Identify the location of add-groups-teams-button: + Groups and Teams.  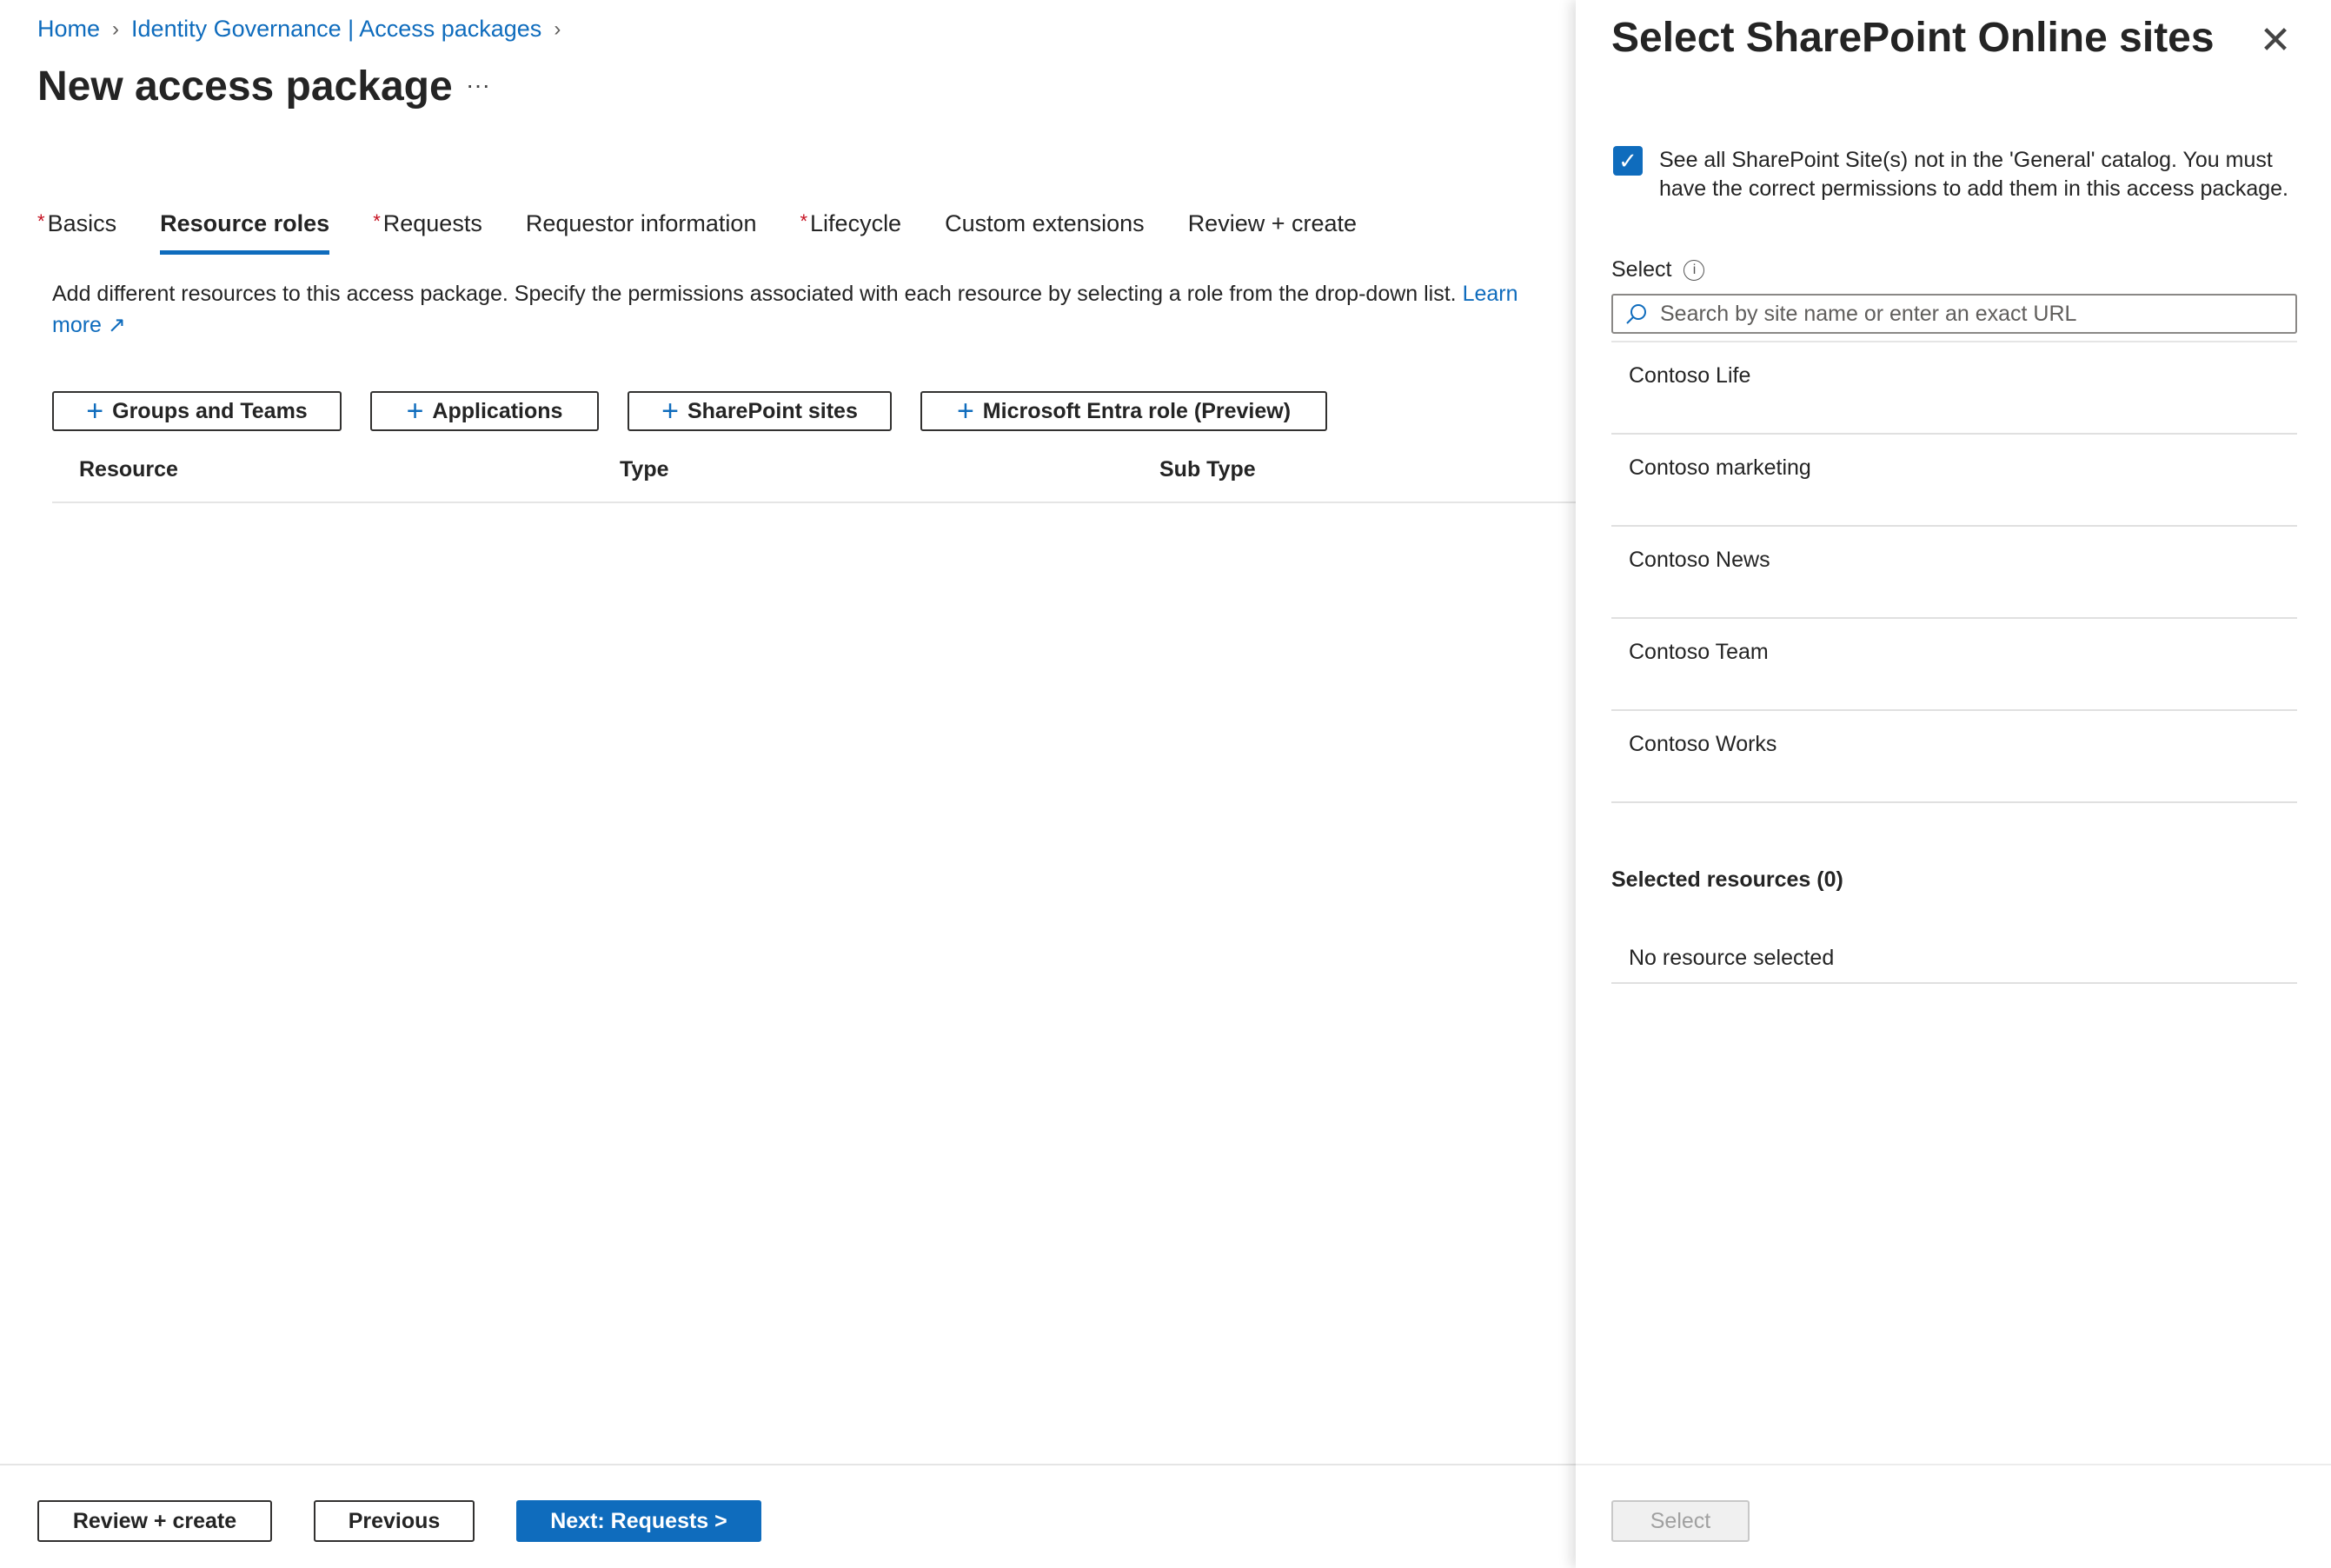
(197, 411).